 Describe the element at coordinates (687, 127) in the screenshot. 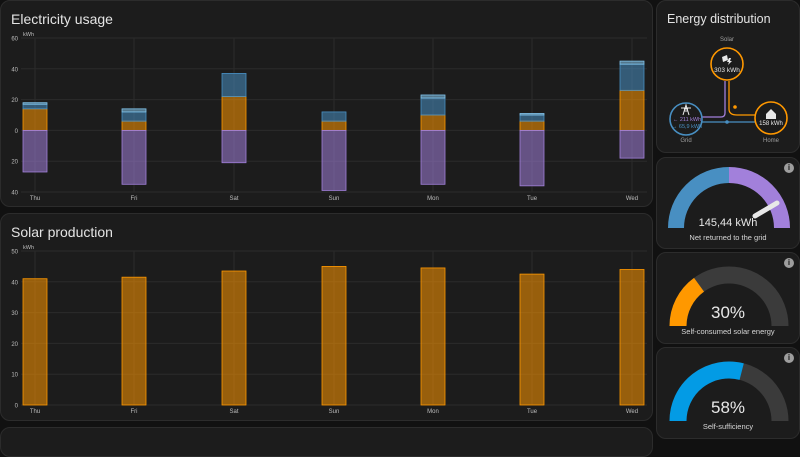

I see `grid-import-value: → 65,9 kWh` at that location.